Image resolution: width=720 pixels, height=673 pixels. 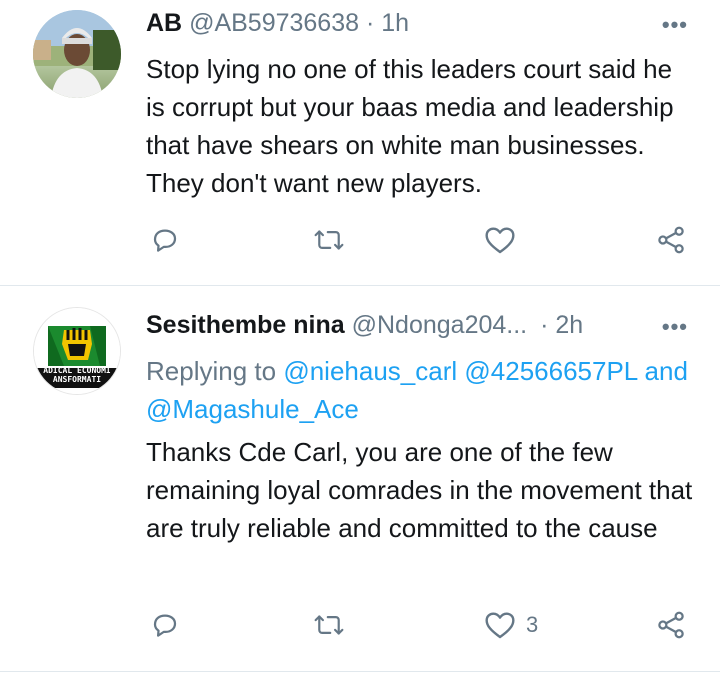 I want to click on like-count: 3, so click(x=532, y=624).